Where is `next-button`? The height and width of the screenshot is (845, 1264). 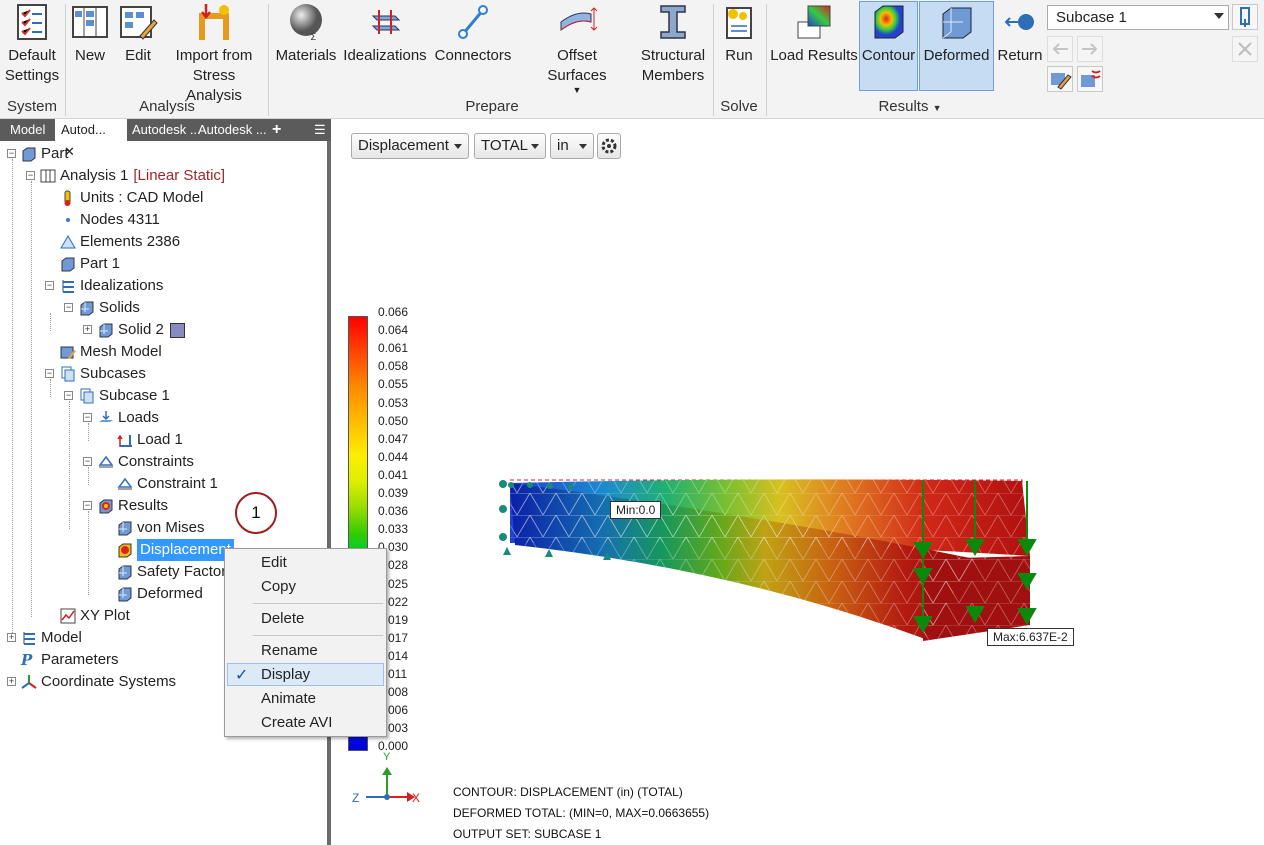 next-button is located at coordinates (1090, 49).